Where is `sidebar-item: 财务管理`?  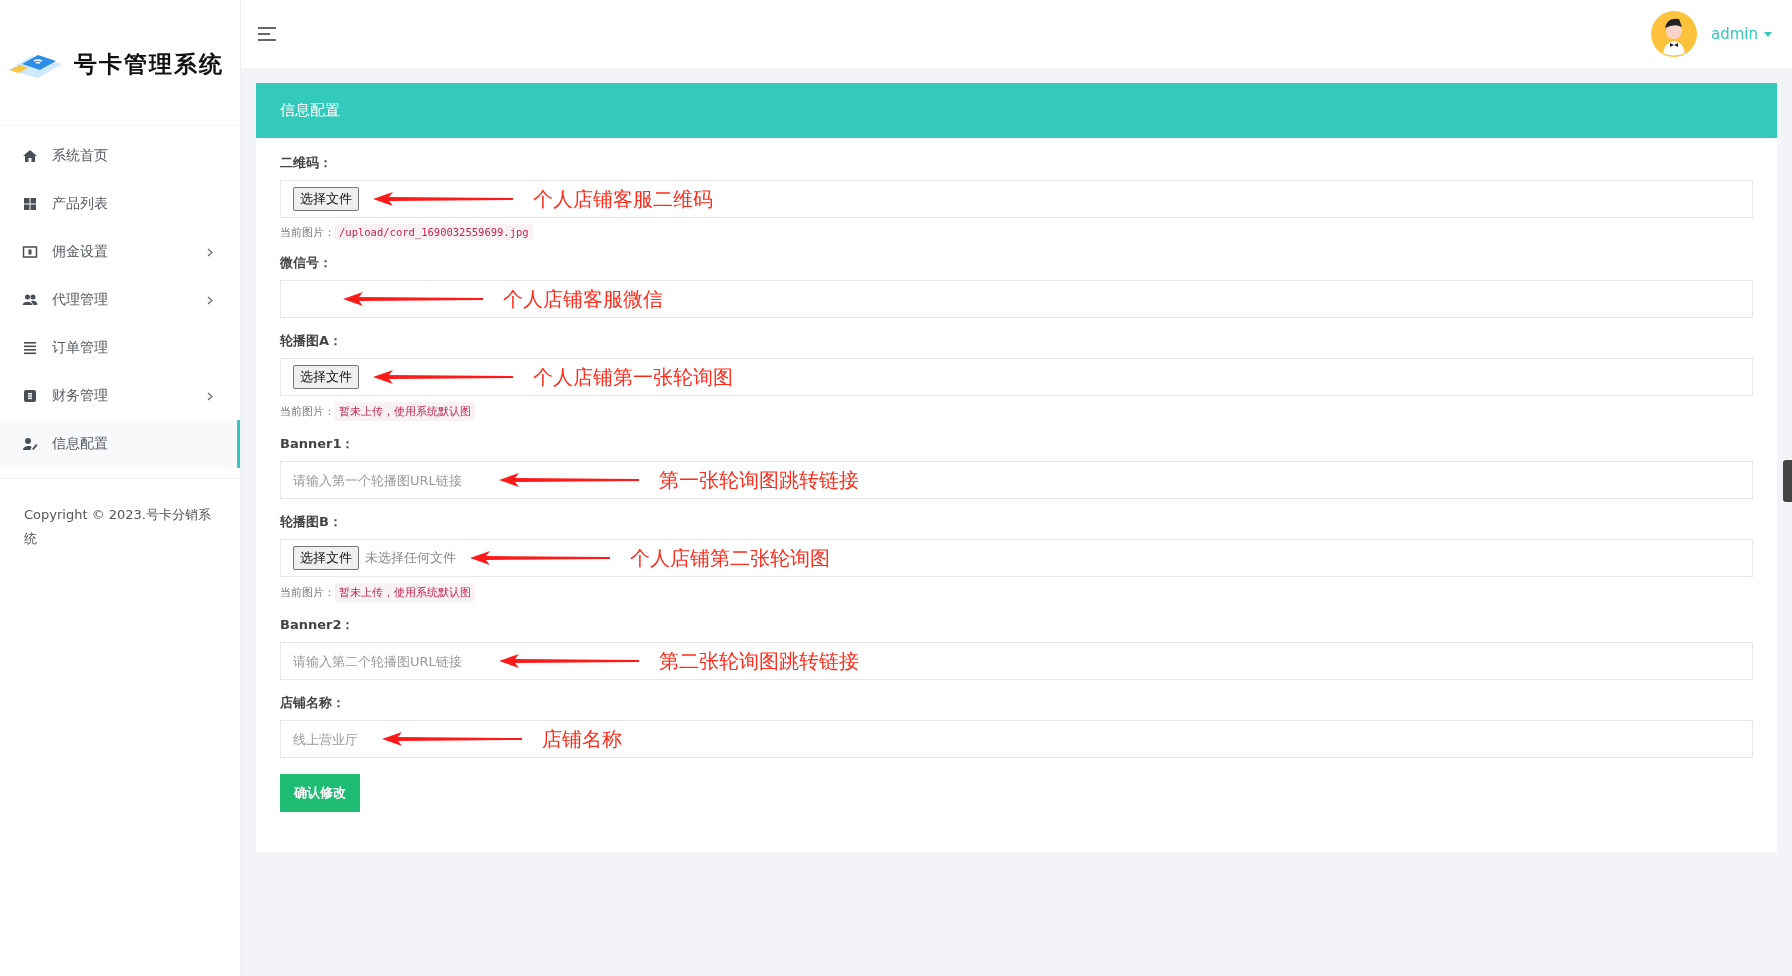
sidebar-item: 财务管理 is located at coordinates (120, 396).